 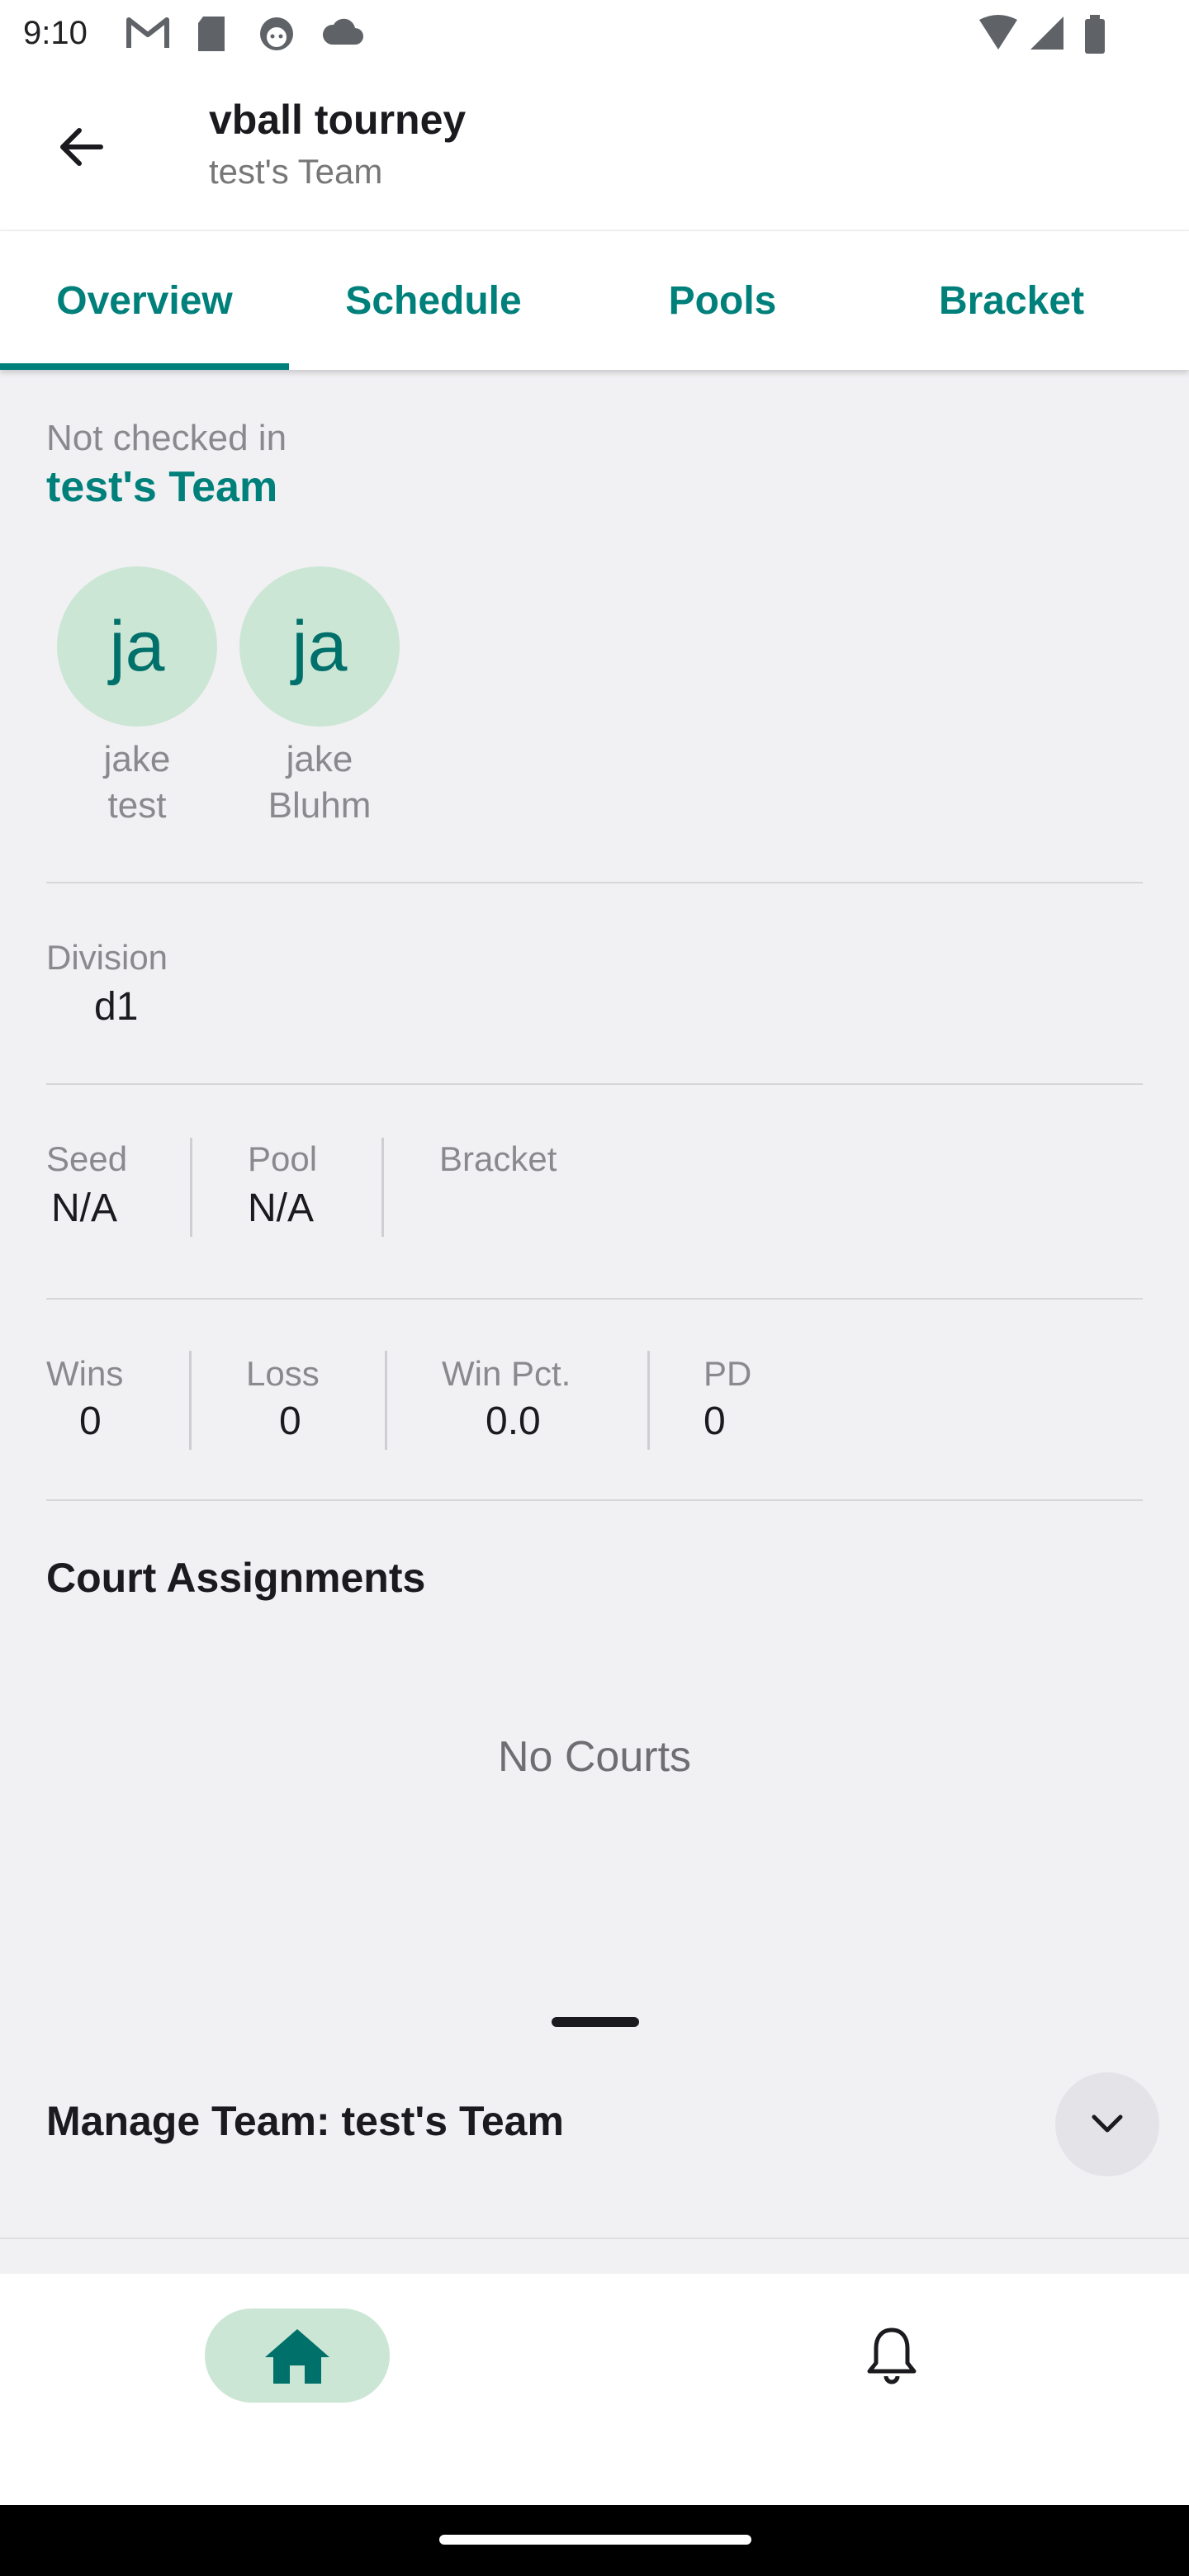 I want to click on bottom-navigation, so click(x=594, y=2389).